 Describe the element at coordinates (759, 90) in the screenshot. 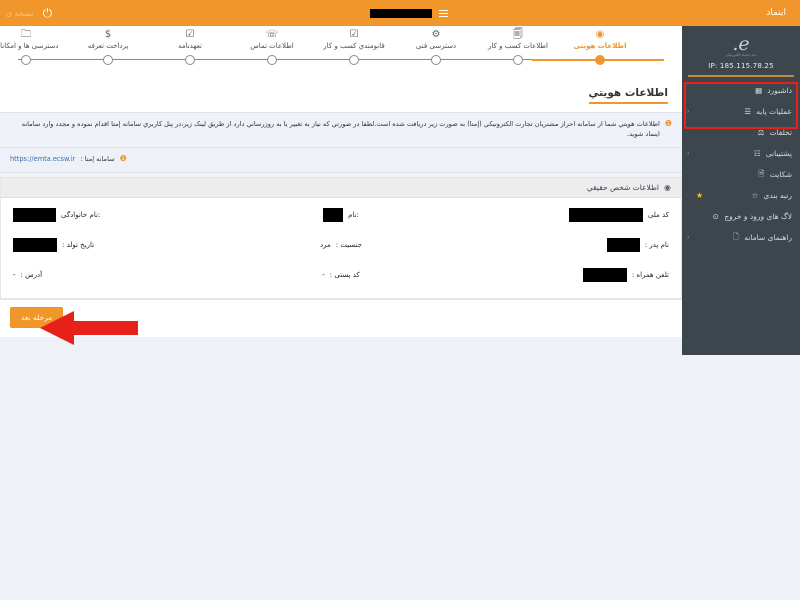

I see `dashboard-icon: ▦` at that location.